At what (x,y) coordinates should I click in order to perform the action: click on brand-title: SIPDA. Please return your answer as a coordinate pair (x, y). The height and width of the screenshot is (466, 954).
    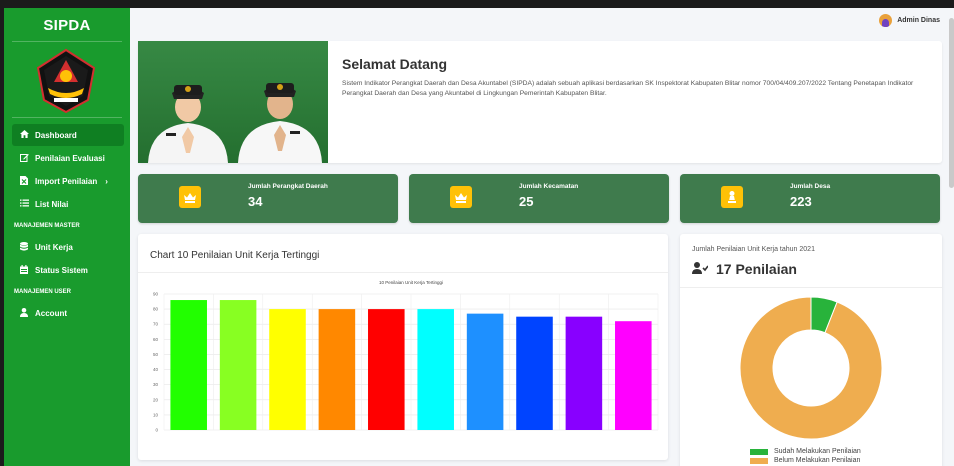
    Looking at the image, I should click on (67, 25).